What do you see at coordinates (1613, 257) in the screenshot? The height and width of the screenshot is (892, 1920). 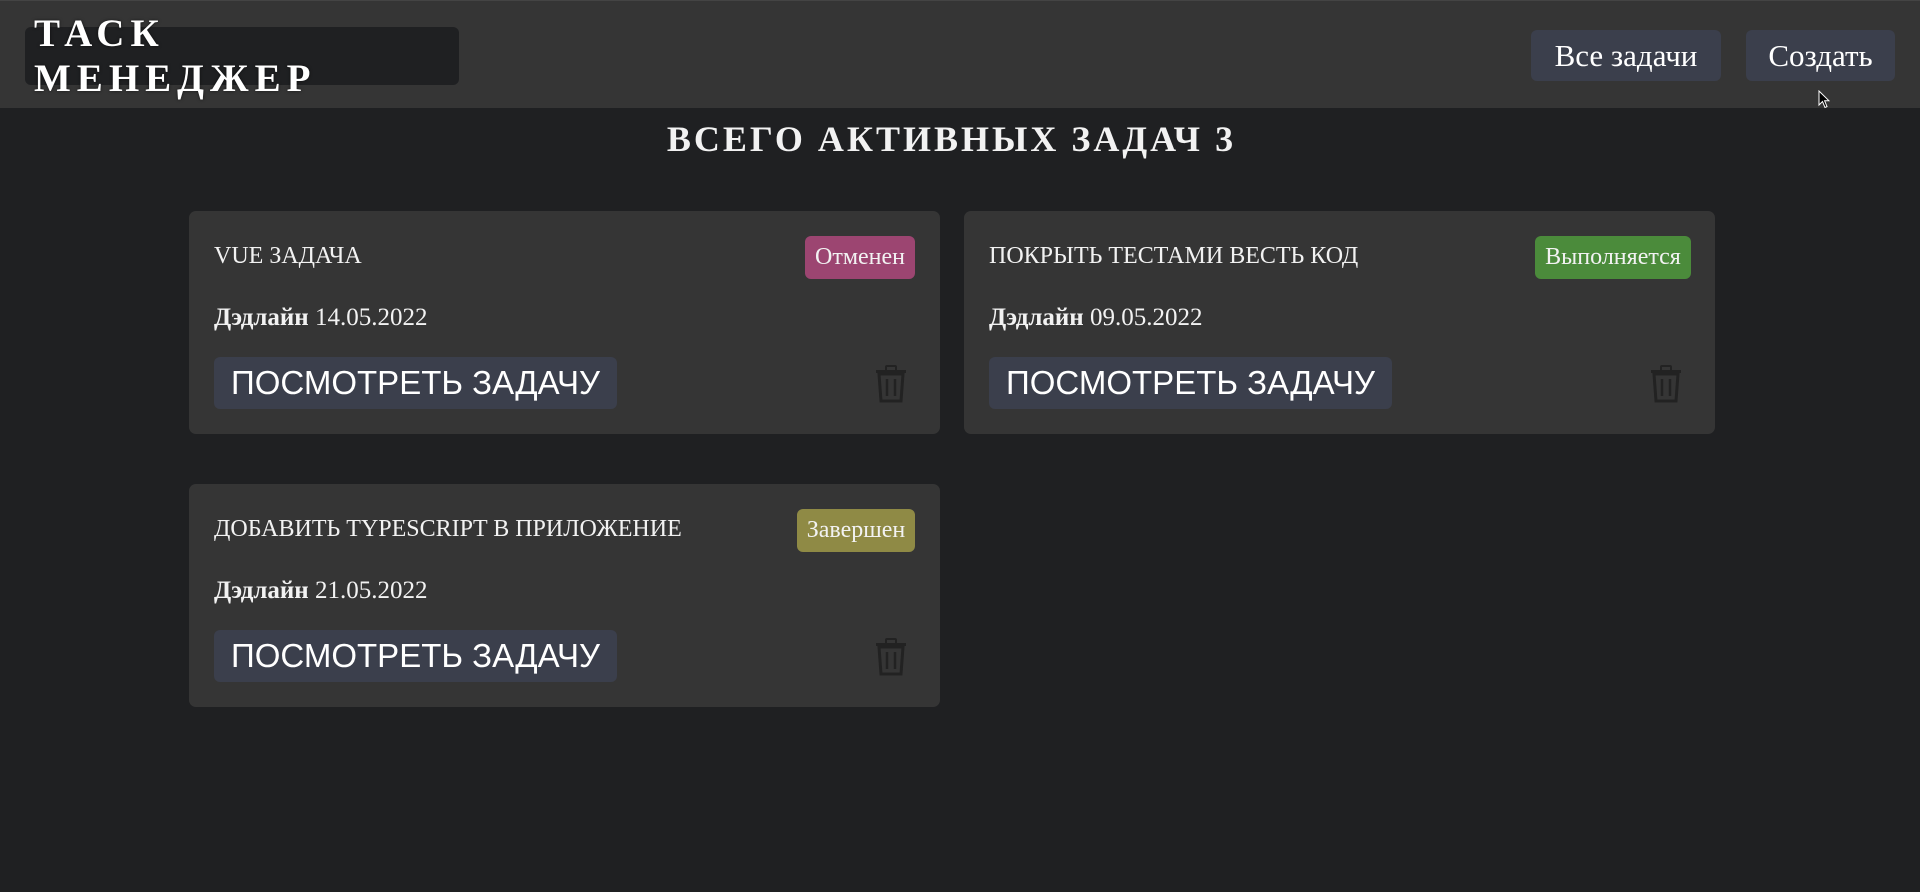 I see `status-badge: Выполняется` at bounding box center [1613, 257].